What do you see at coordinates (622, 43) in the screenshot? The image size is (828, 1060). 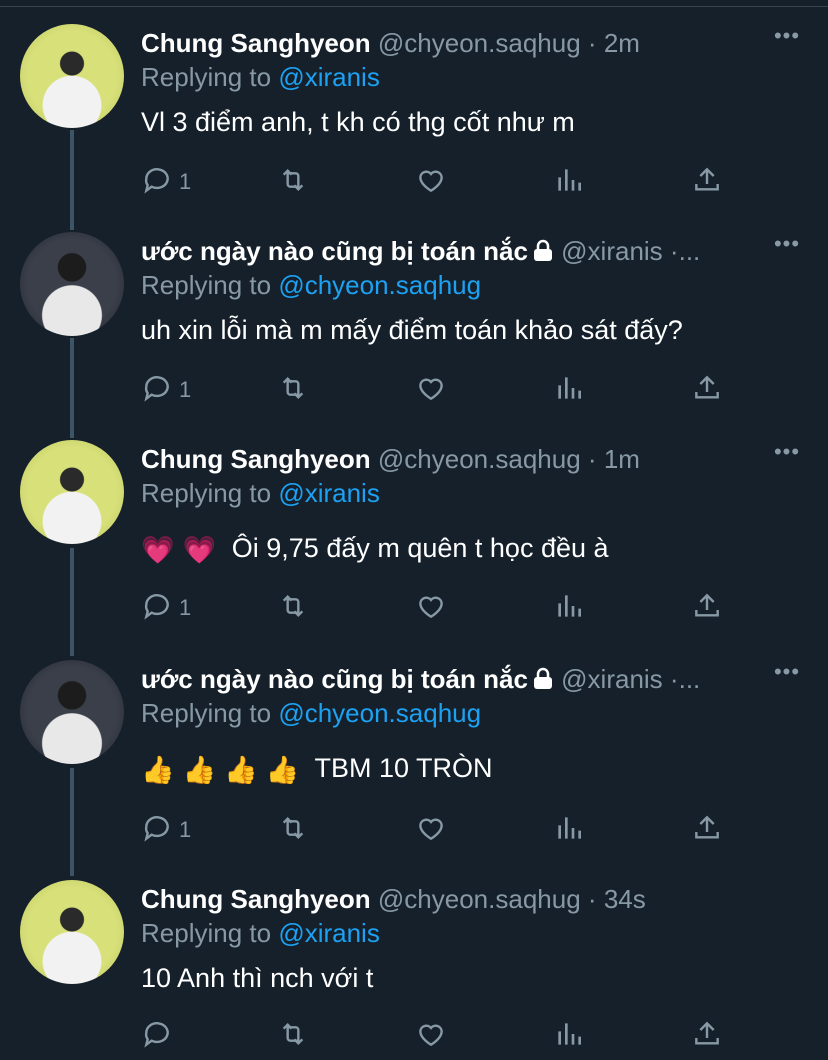 I see `timestamp: 2m` at bounding box center [622, 43].